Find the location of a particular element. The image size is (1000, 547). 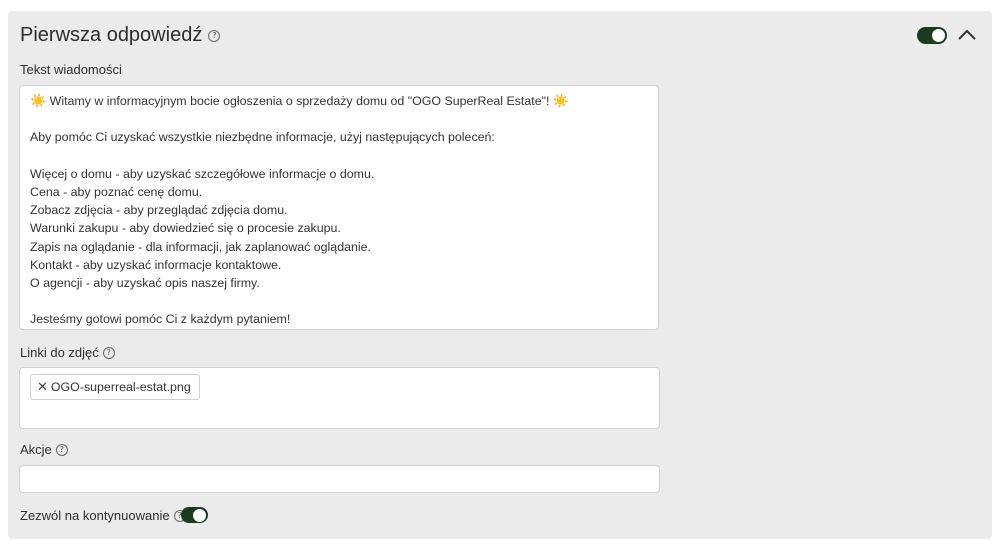

message-line-text: Cena - aby poznać cenę domu. is located at coordinates (116, 191).